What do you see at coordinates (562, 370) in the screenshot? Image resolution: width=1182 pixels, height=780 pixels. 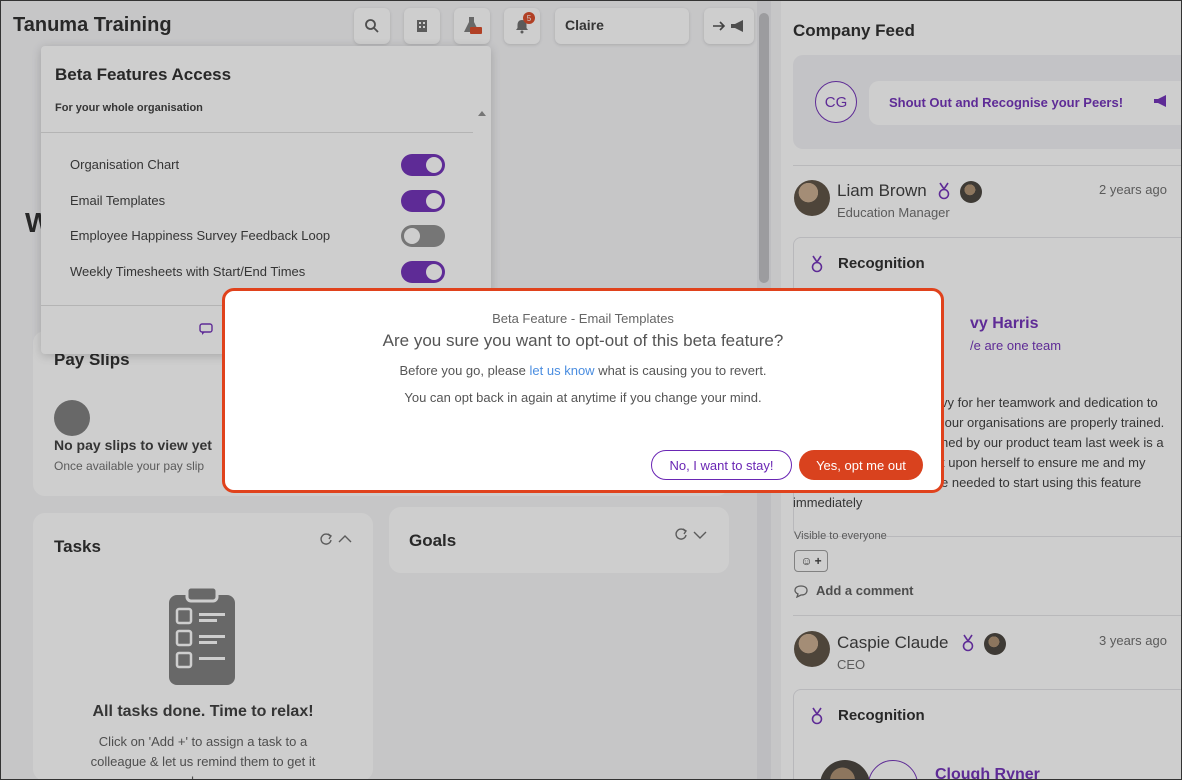 I see `feedback-link: let us know` at bounding box center [562, 370].